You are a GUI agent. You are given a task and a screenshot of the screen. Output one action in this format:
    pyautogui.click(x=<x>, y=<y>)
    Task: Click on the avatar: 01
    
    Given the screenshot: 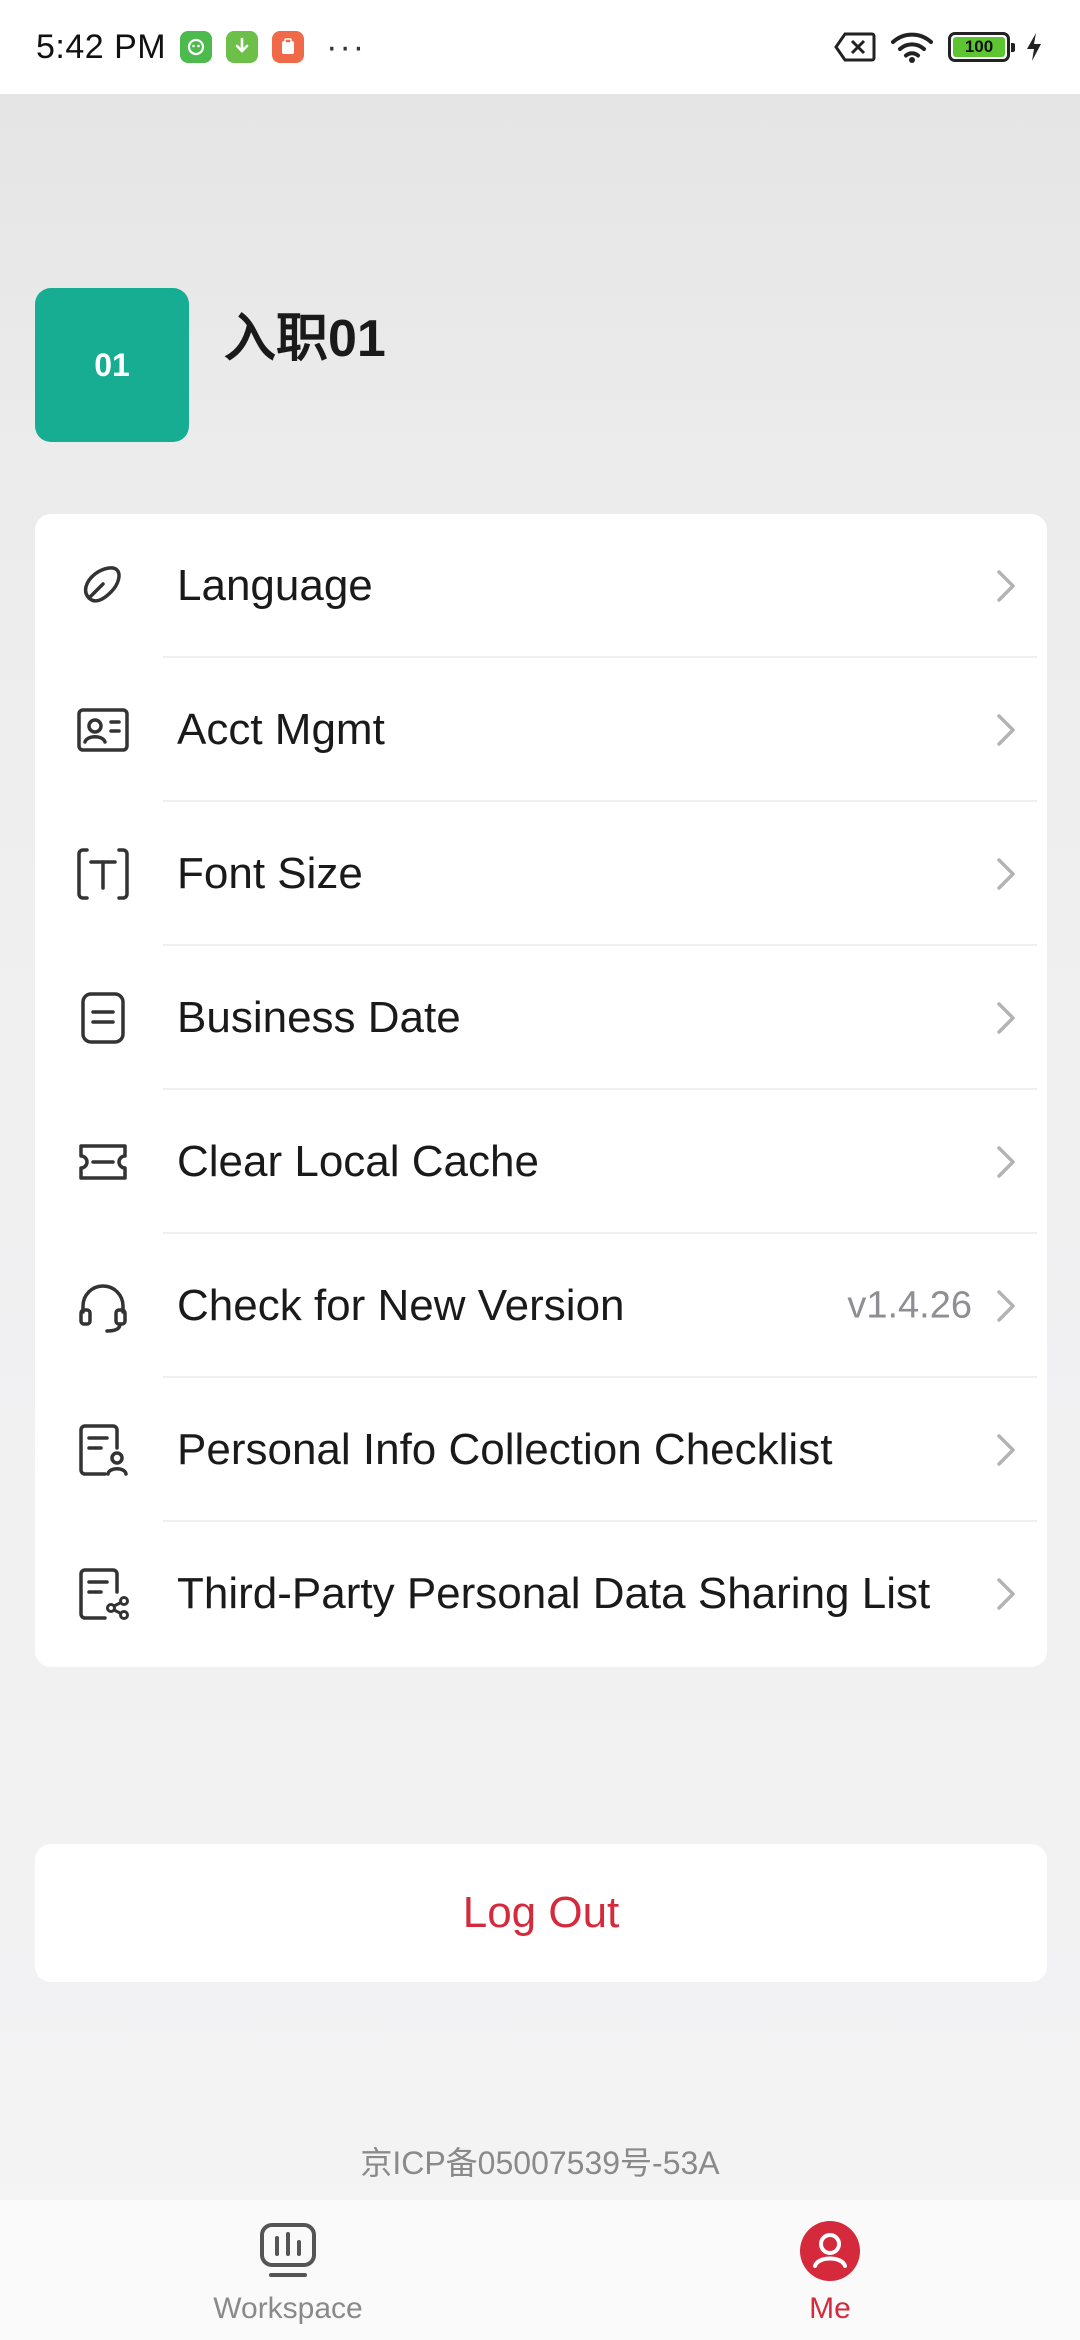 What is the action you would take?
    pyautogui.click(x=112, y=365)
    